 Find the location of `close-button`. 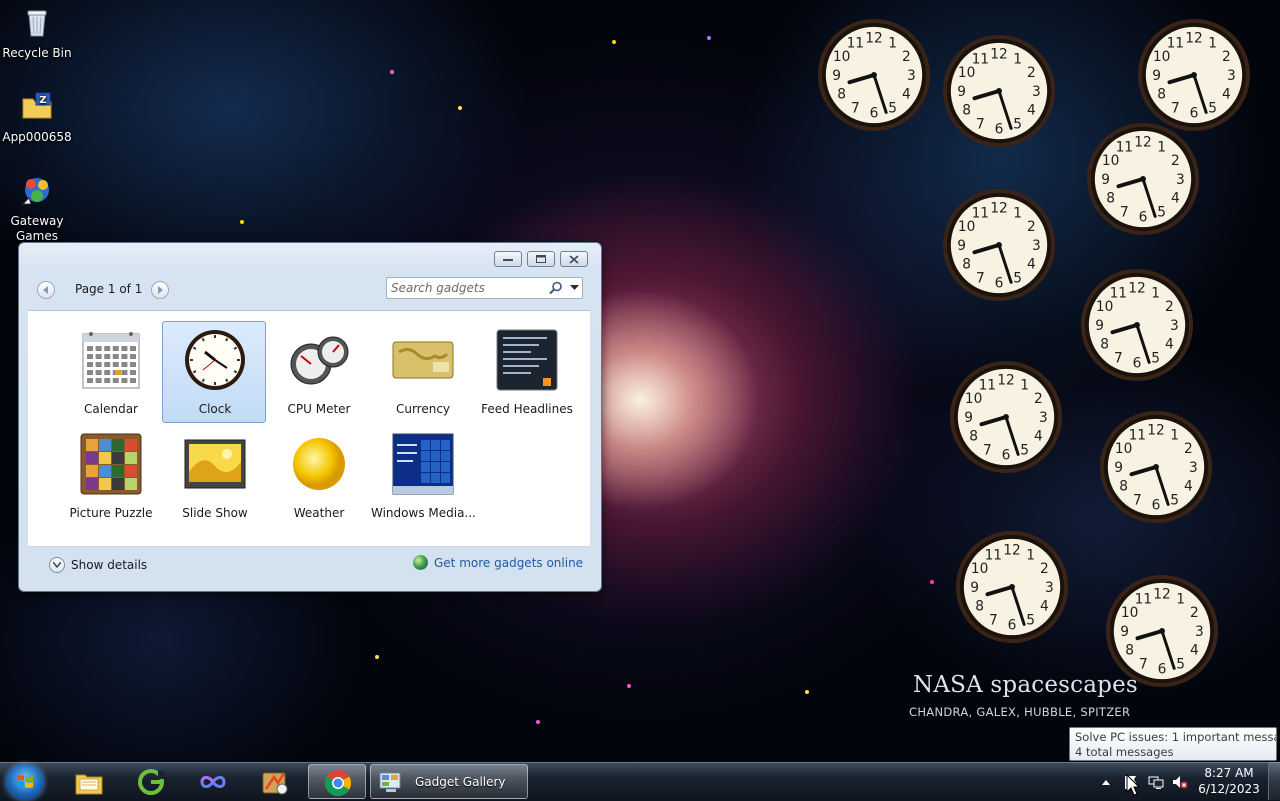

close-button is located at coordinates (574, 259).